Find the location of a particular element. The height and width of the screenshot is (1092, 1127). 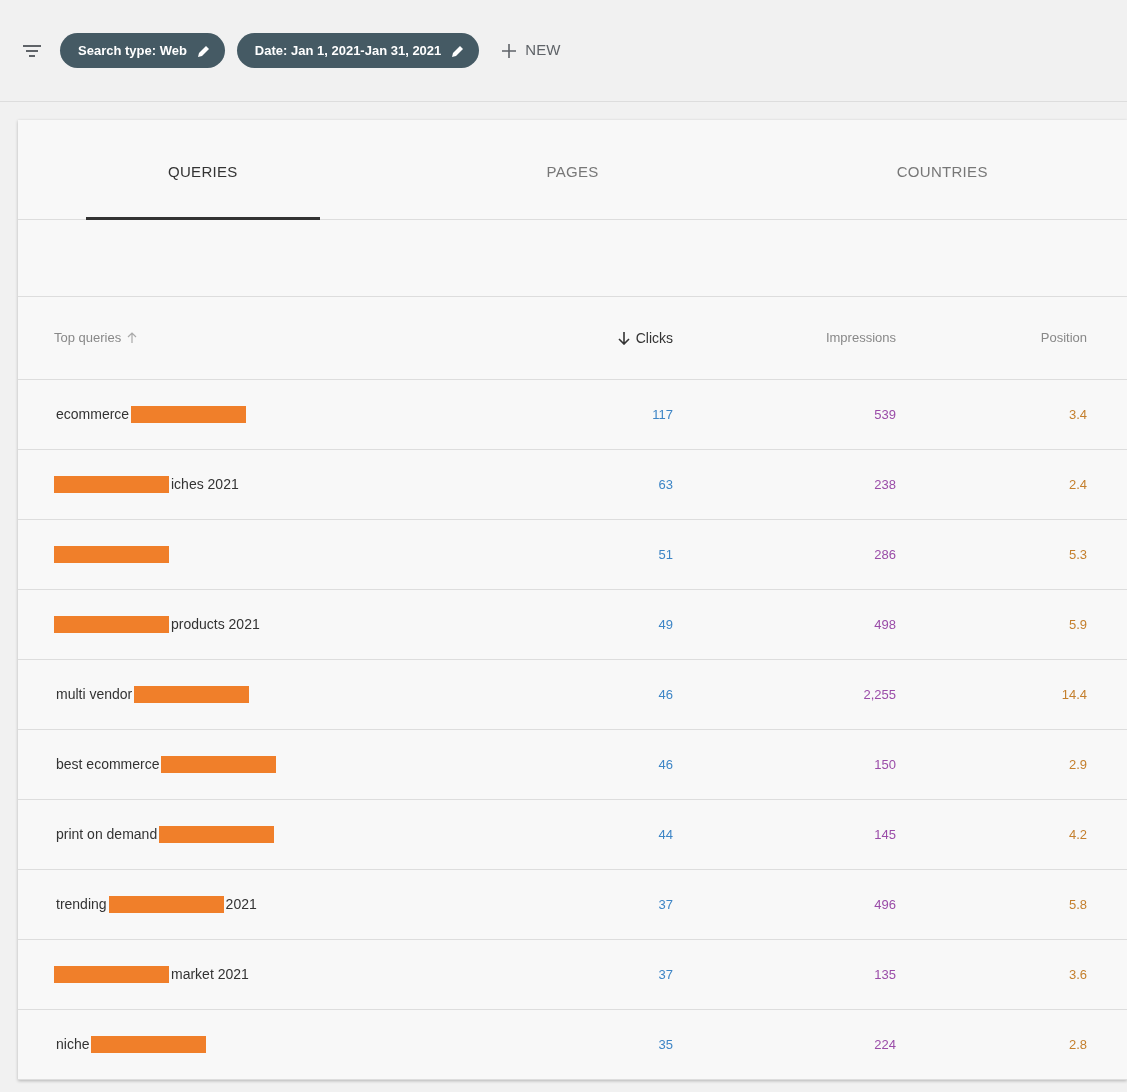

tab: PAGES is located at coordinates (572, 170).